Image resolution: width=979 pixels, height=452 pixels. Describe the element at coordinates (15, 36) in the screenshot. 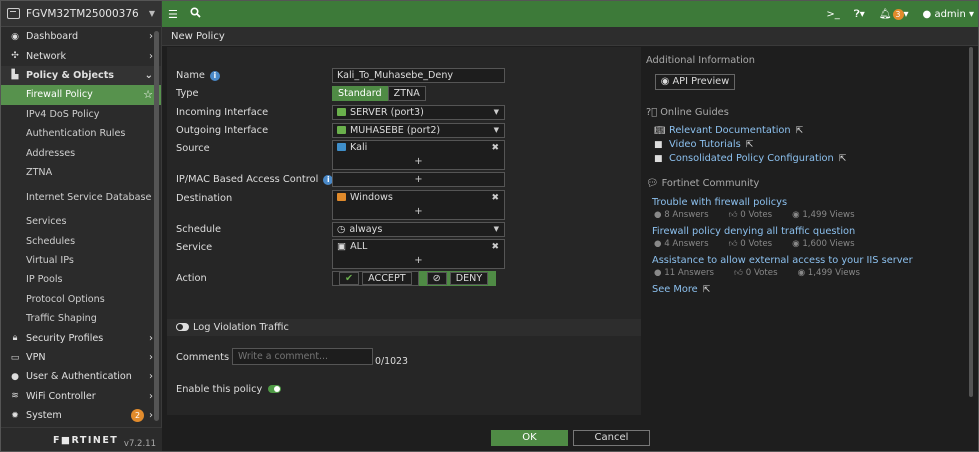

I see `dashboard-icon: ◉` at that location.